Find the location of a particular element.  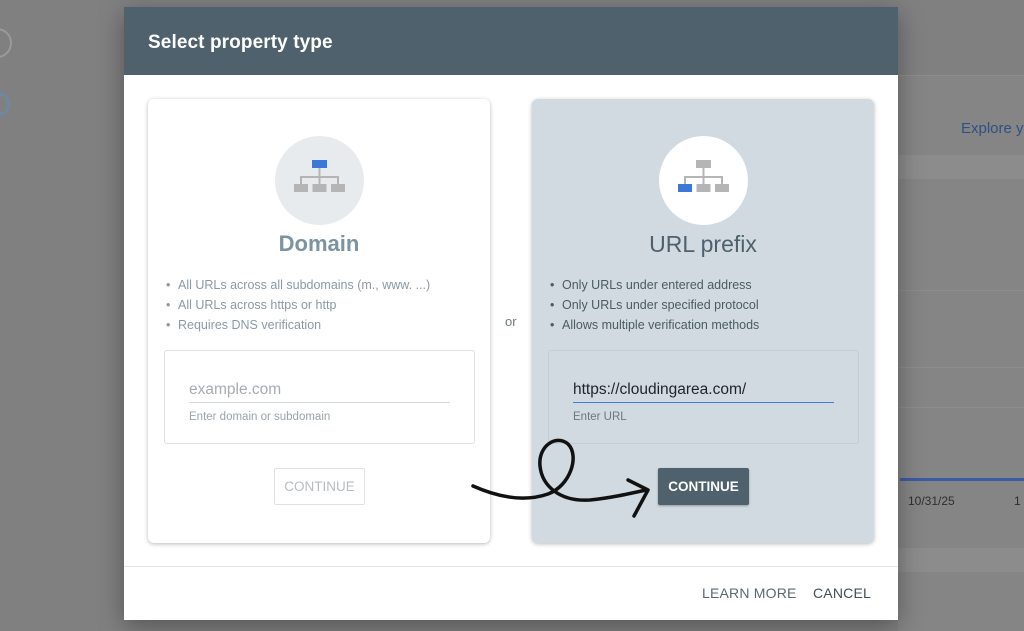

cancel-button: CANCEL is located at coordinates (842, 593).